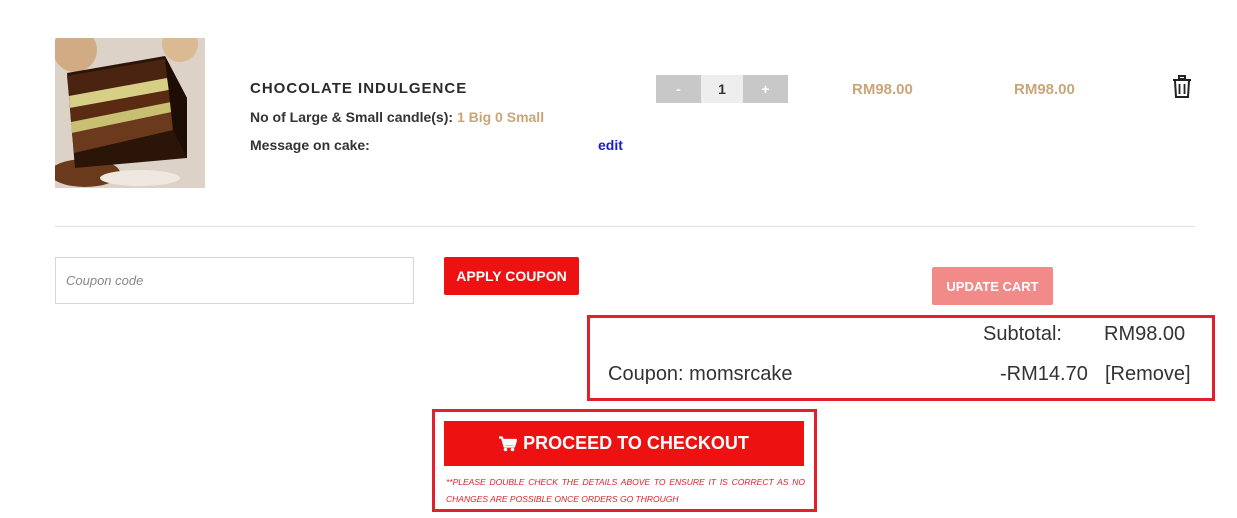 This screenshot has height=518, width=1237. Describe the element at coordinates (1044, 89) in the screenshot. I see `line-total: RM98.00` at that location.